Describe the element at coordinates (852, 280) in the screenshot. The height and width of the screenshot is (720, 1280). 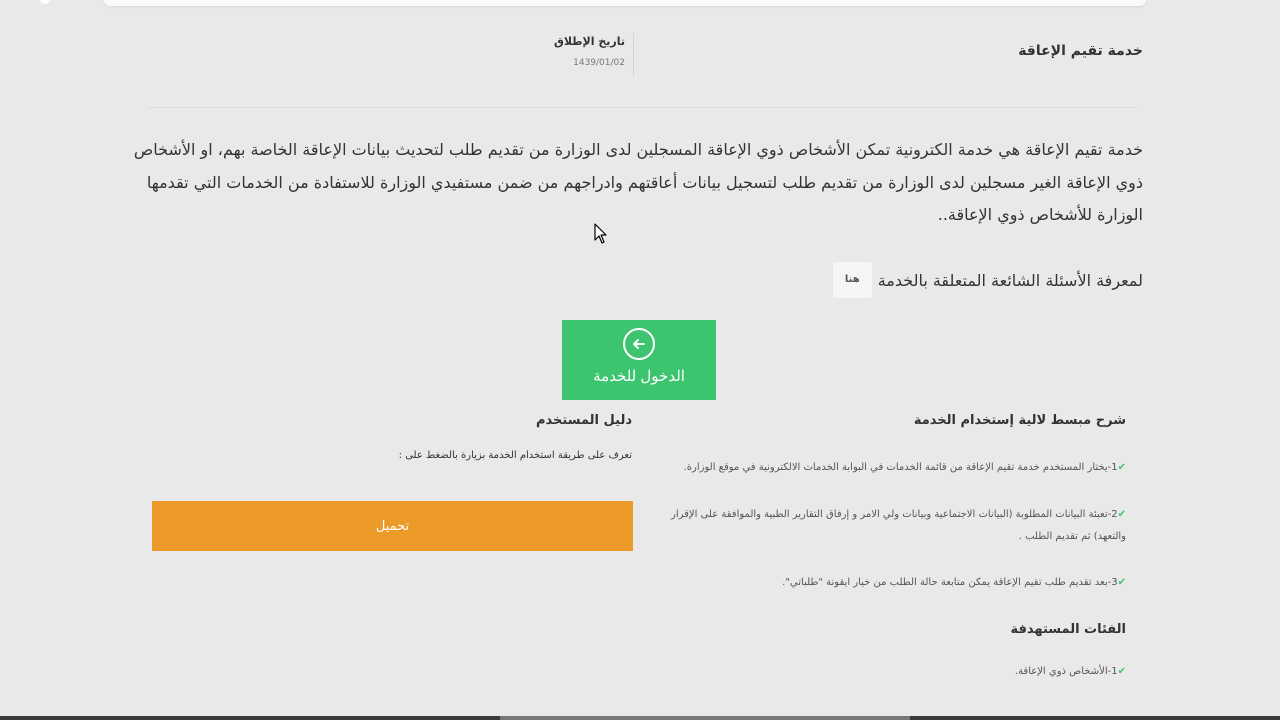
I see `faq-link: هنا` at that location.